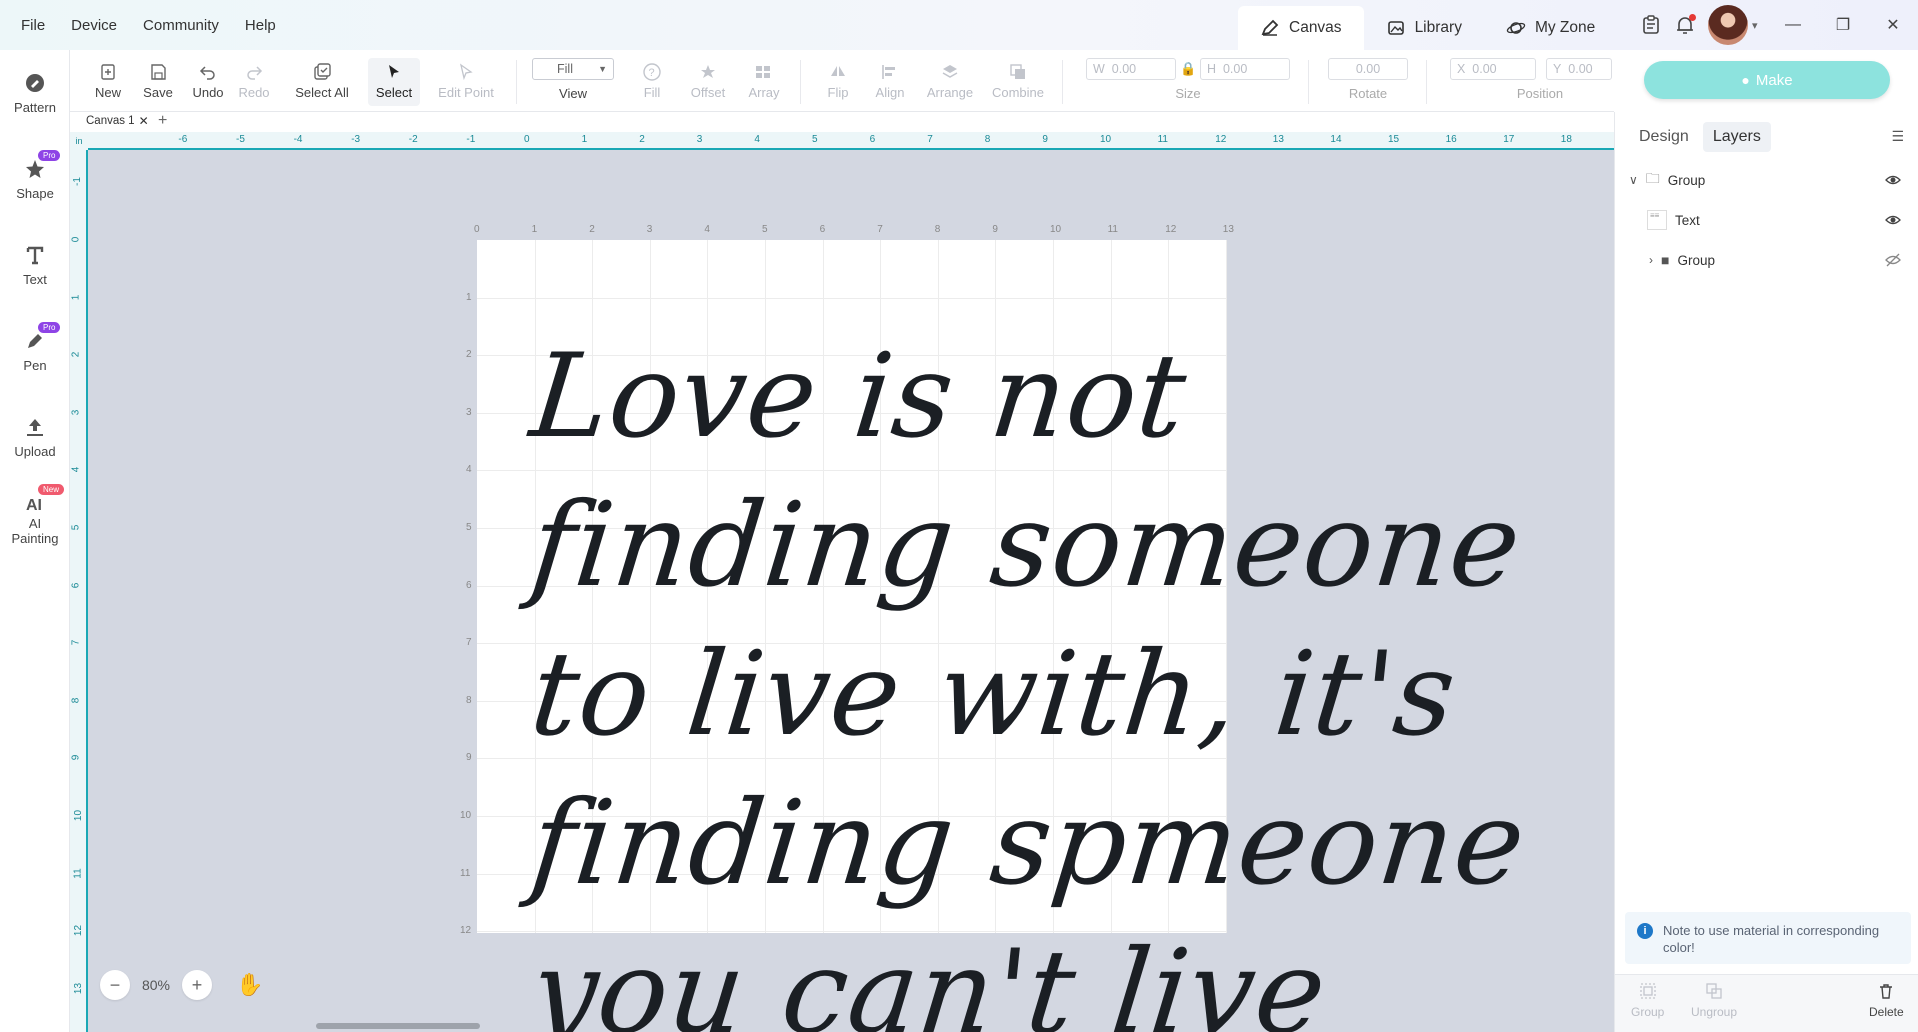 This screenshot has height=1032, width=1918. I want to click on lightbulb-icon: ●, so click(1745, 80).